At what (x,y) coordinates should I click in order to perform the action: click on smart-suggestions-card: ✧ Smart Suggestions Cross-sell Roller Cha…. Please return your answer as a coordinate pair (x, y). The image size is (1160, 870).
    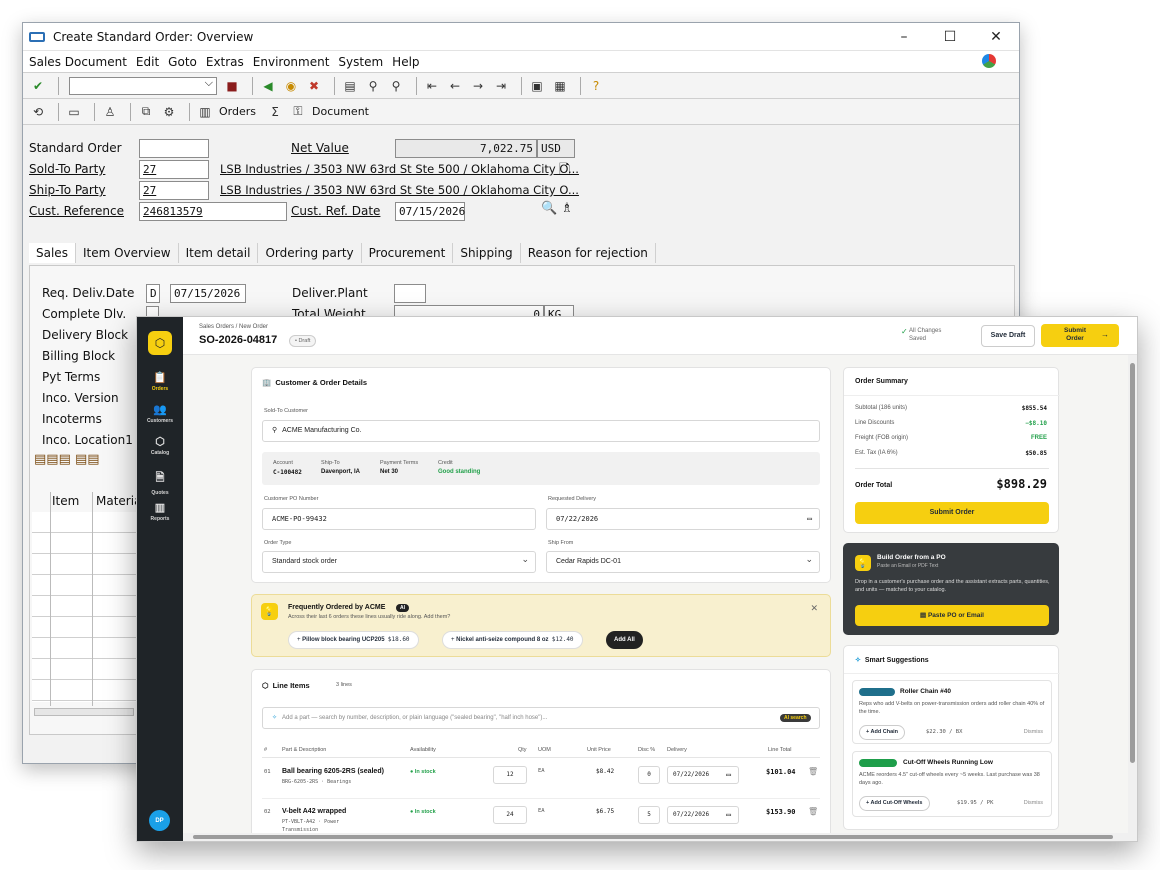
    Looking at the image, I should click on (951, 737).